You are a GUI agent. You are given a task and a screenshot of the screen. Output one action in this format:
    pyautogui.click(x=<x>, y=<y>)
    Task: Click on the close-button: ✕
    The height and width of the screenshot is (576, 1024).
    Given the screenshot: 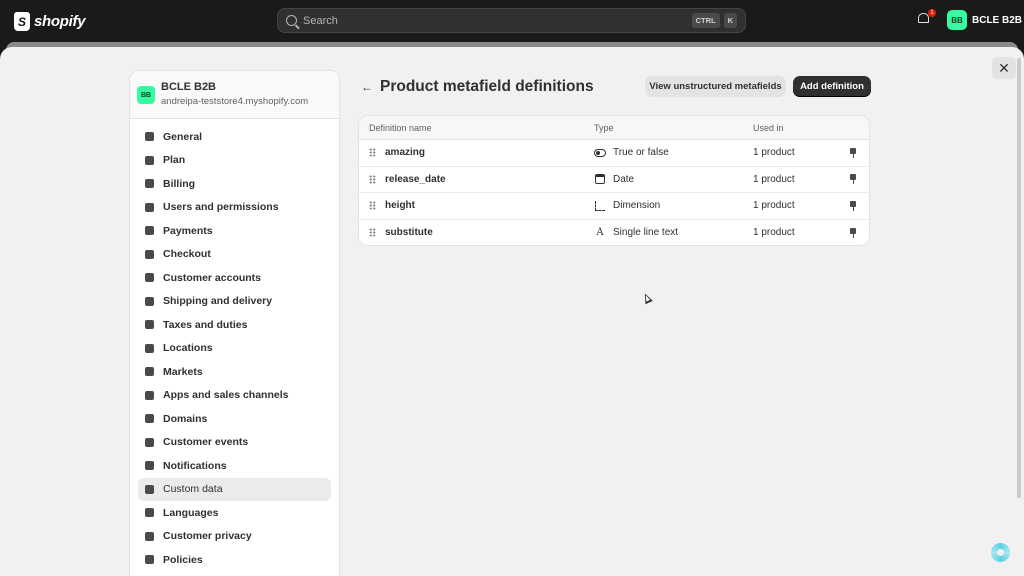 What is the action you would take?
    pyautogui.click(x=1004, y=68)
    